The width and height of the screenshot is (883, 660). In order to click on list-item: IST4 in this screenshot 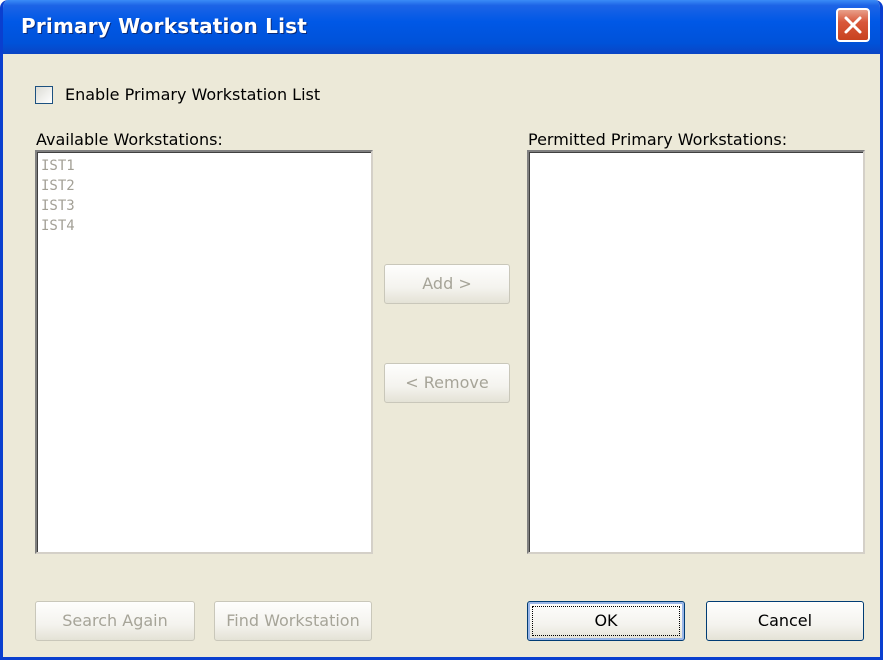, I will do `click(204, 226)`.